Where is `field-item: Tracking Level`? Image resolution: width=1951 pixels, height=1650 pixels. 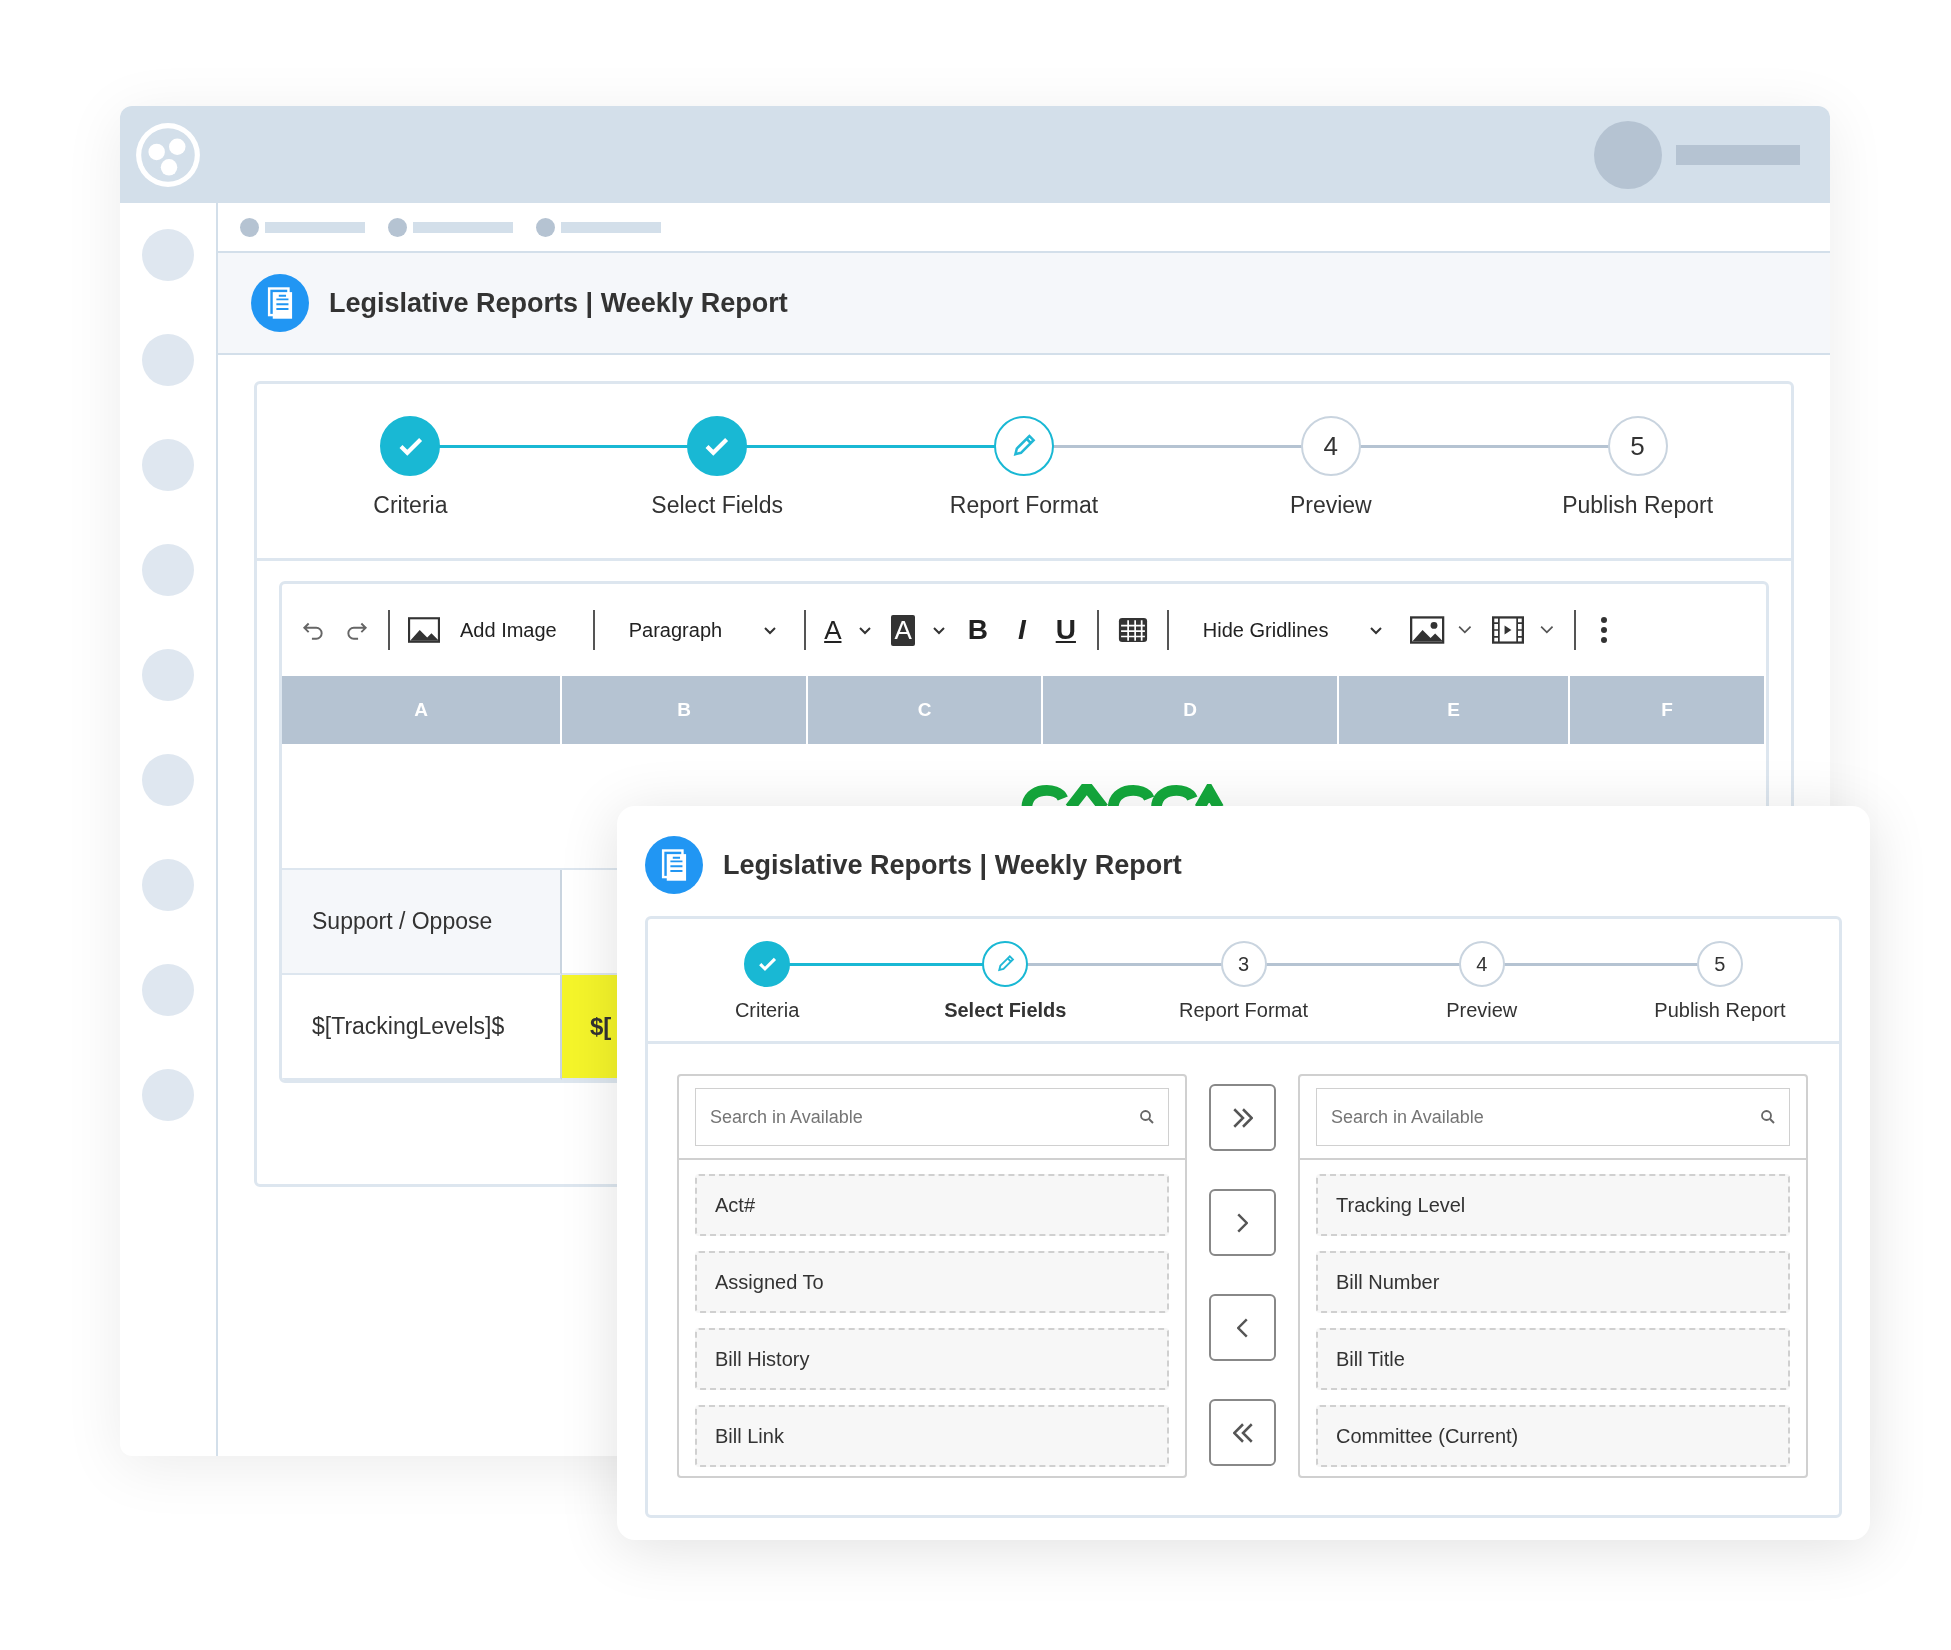 field-item: Tracking Level is located at coordinates (1553, 1205).